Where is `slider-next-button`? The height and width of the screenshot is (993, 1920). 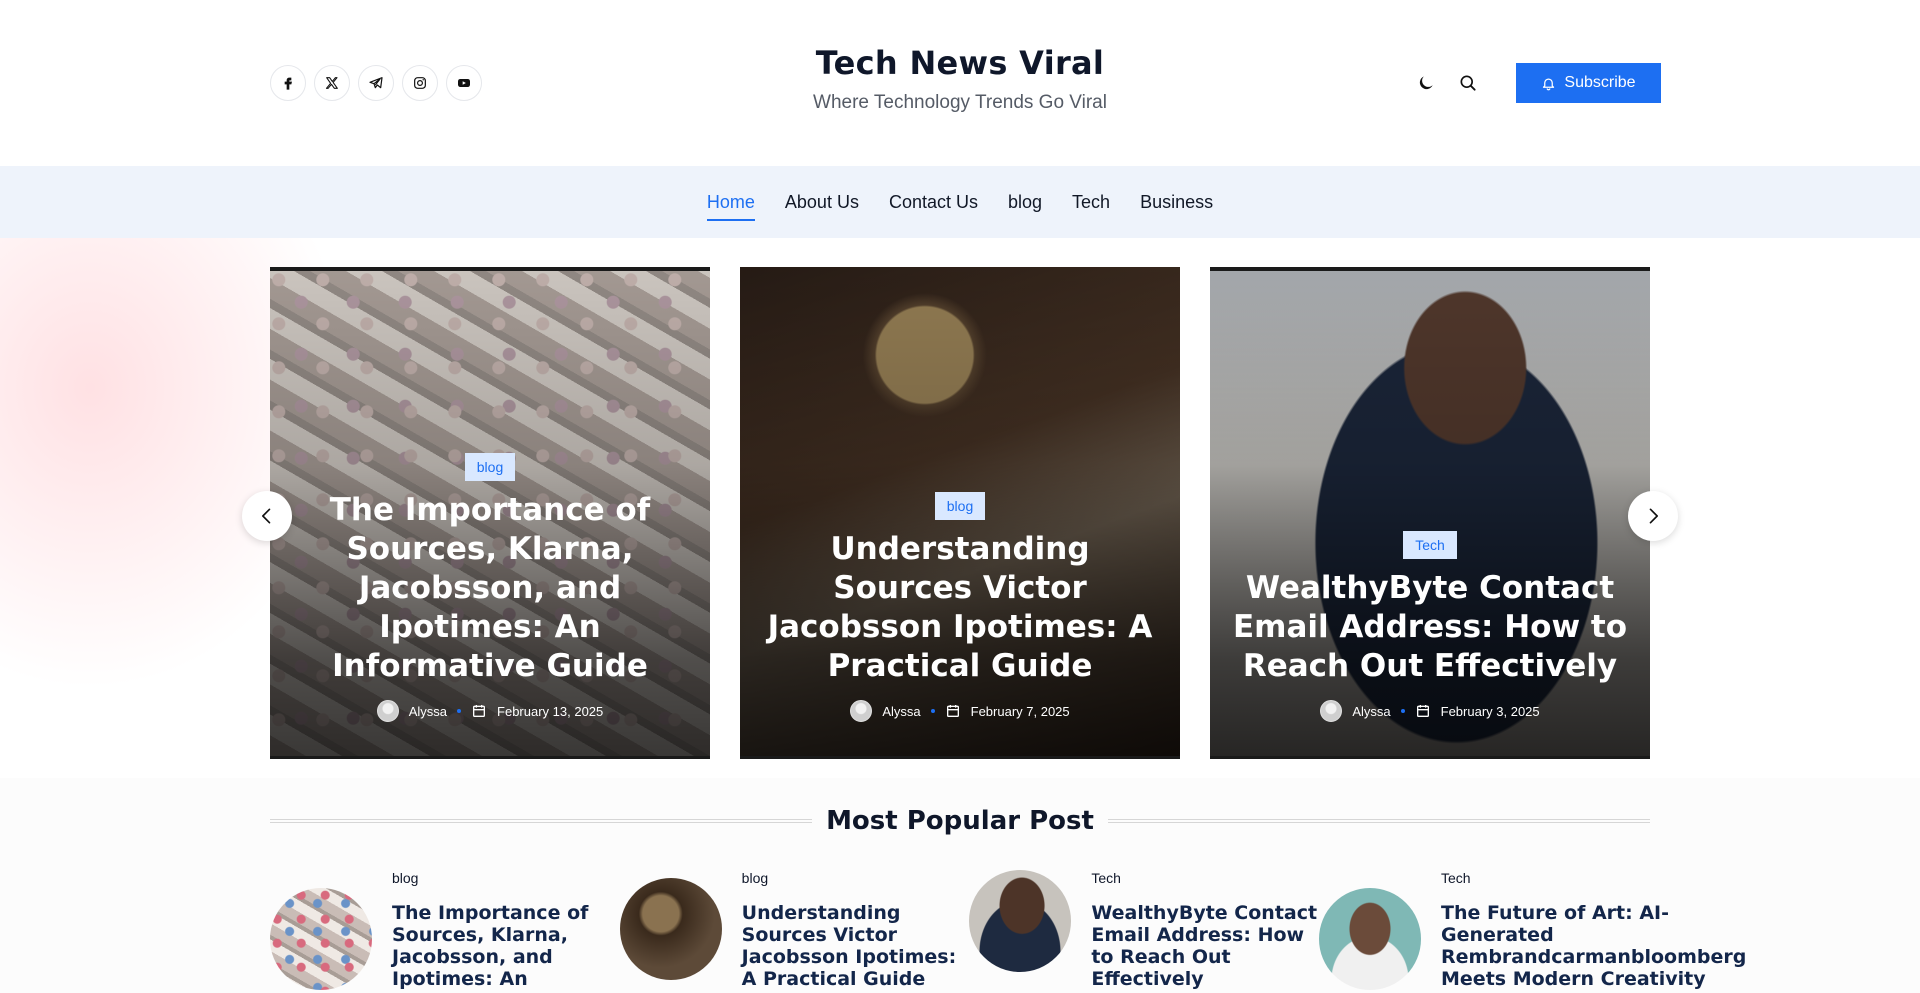
slider-next-button is located at coordinates (1653, 516).